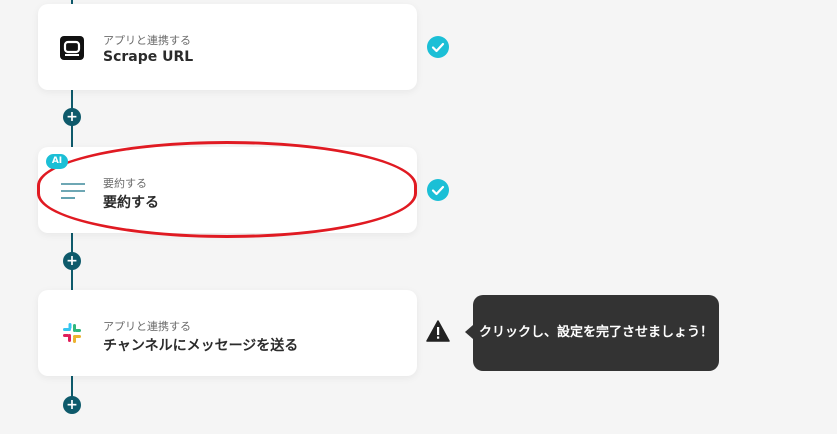 This screenshot has height=434, width=837. Describe the element at coordinates (72, 191) in the screenshot. I see `summarize-lines-icon` at that location.